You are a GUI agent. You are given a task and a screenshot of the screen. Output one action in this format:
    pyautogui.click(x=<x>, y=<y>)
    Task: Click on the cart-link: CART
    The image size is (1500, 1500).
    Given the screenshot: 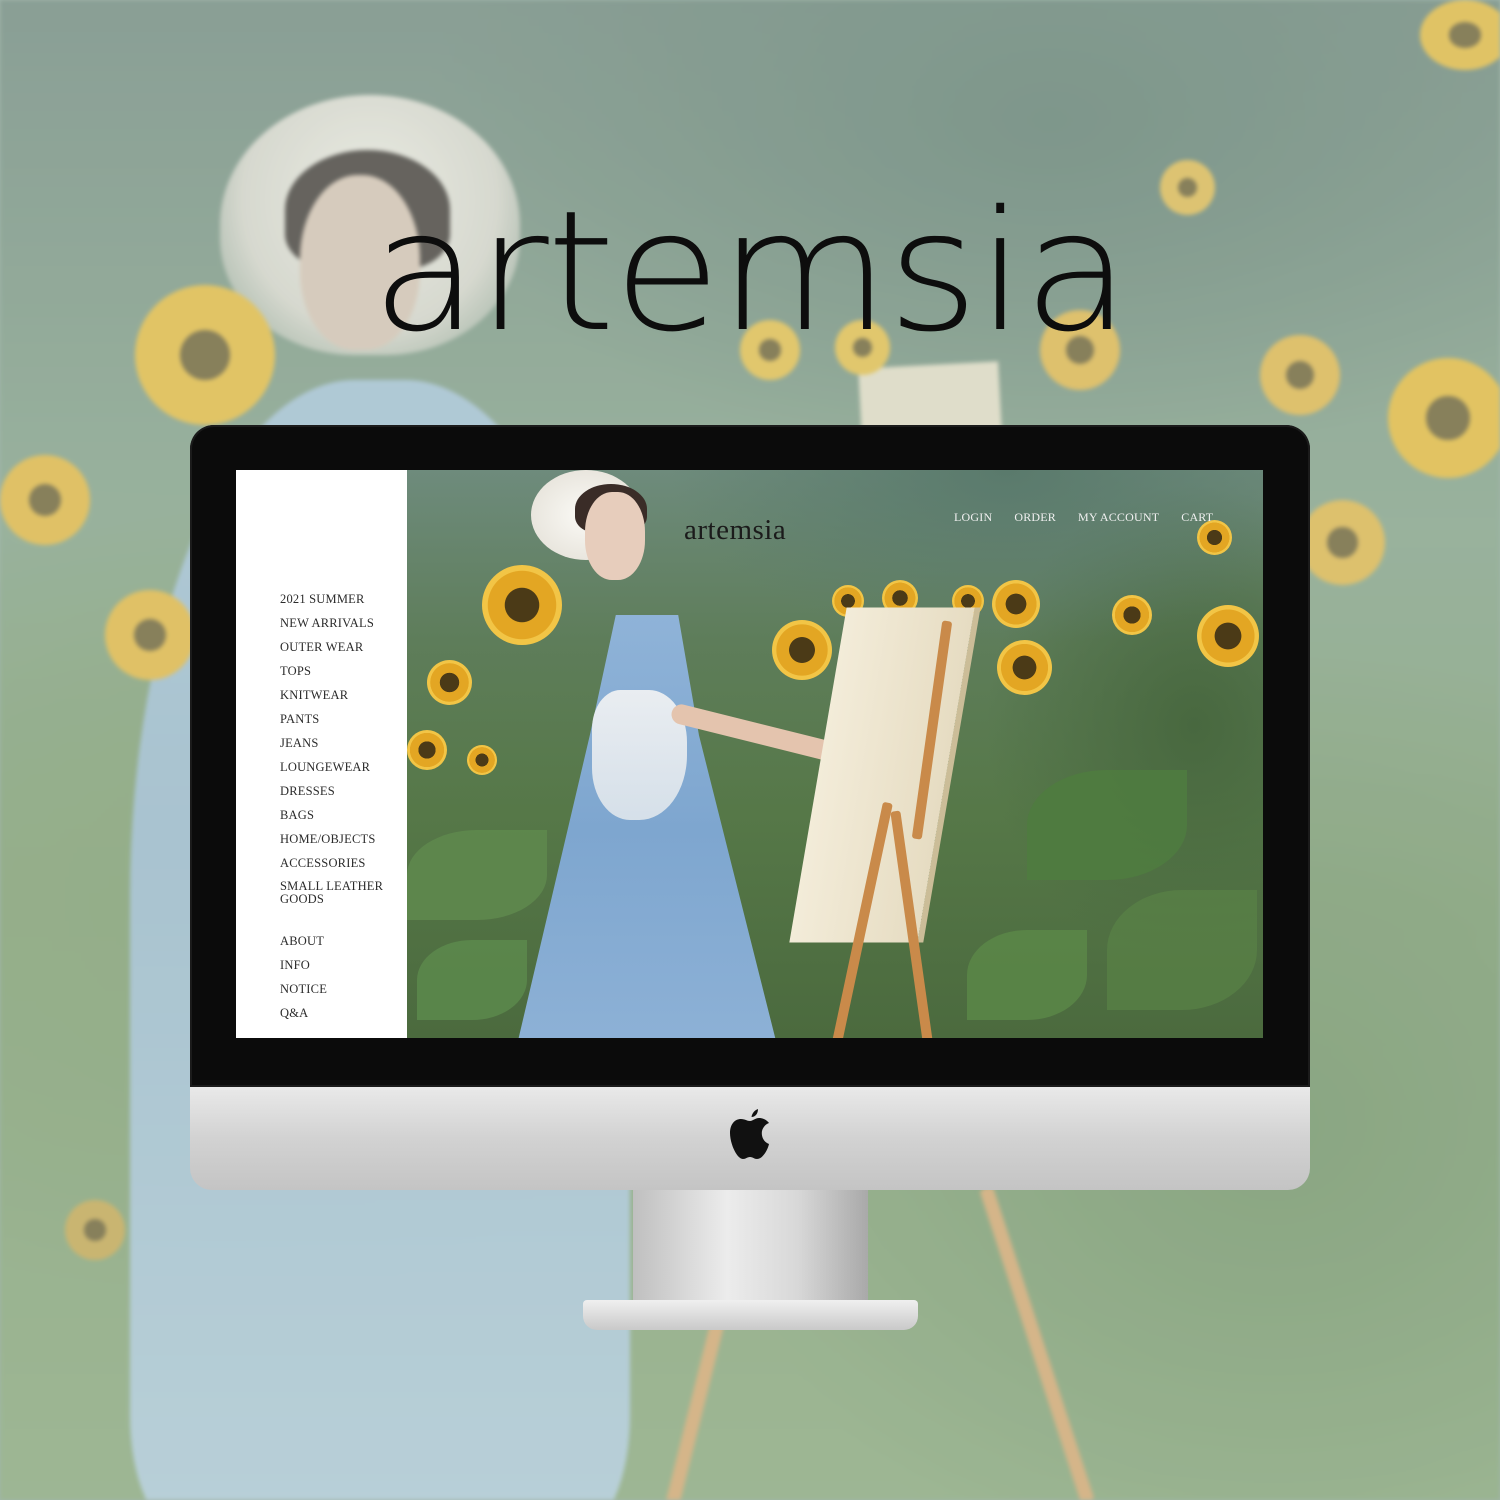 What is the action you would take?
    pyautogui.click(x=1197, y=517)
    